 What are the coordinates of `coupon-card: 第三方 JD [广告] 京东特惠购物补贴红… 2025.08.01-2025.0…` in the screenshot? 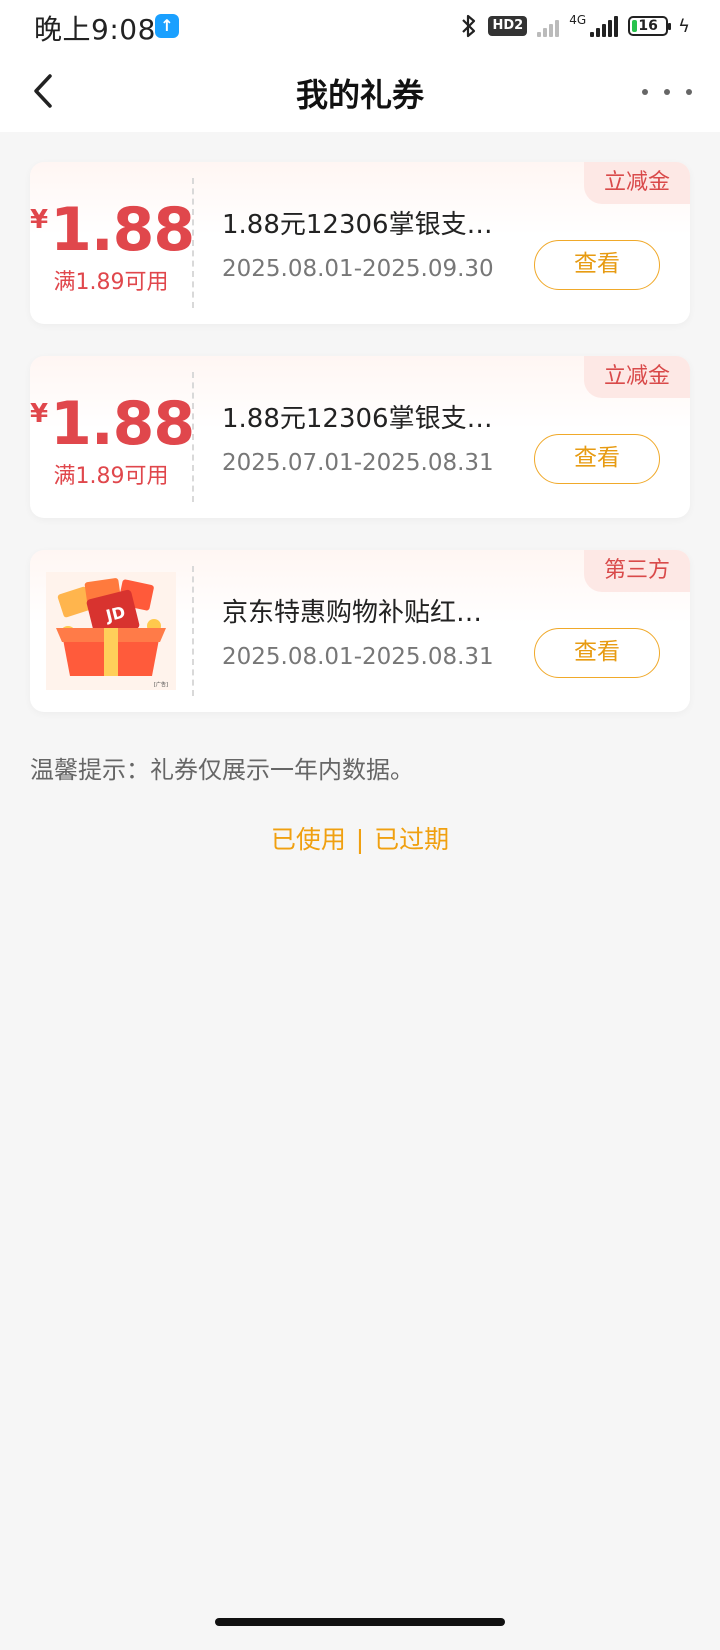 It's located at (360, 631).